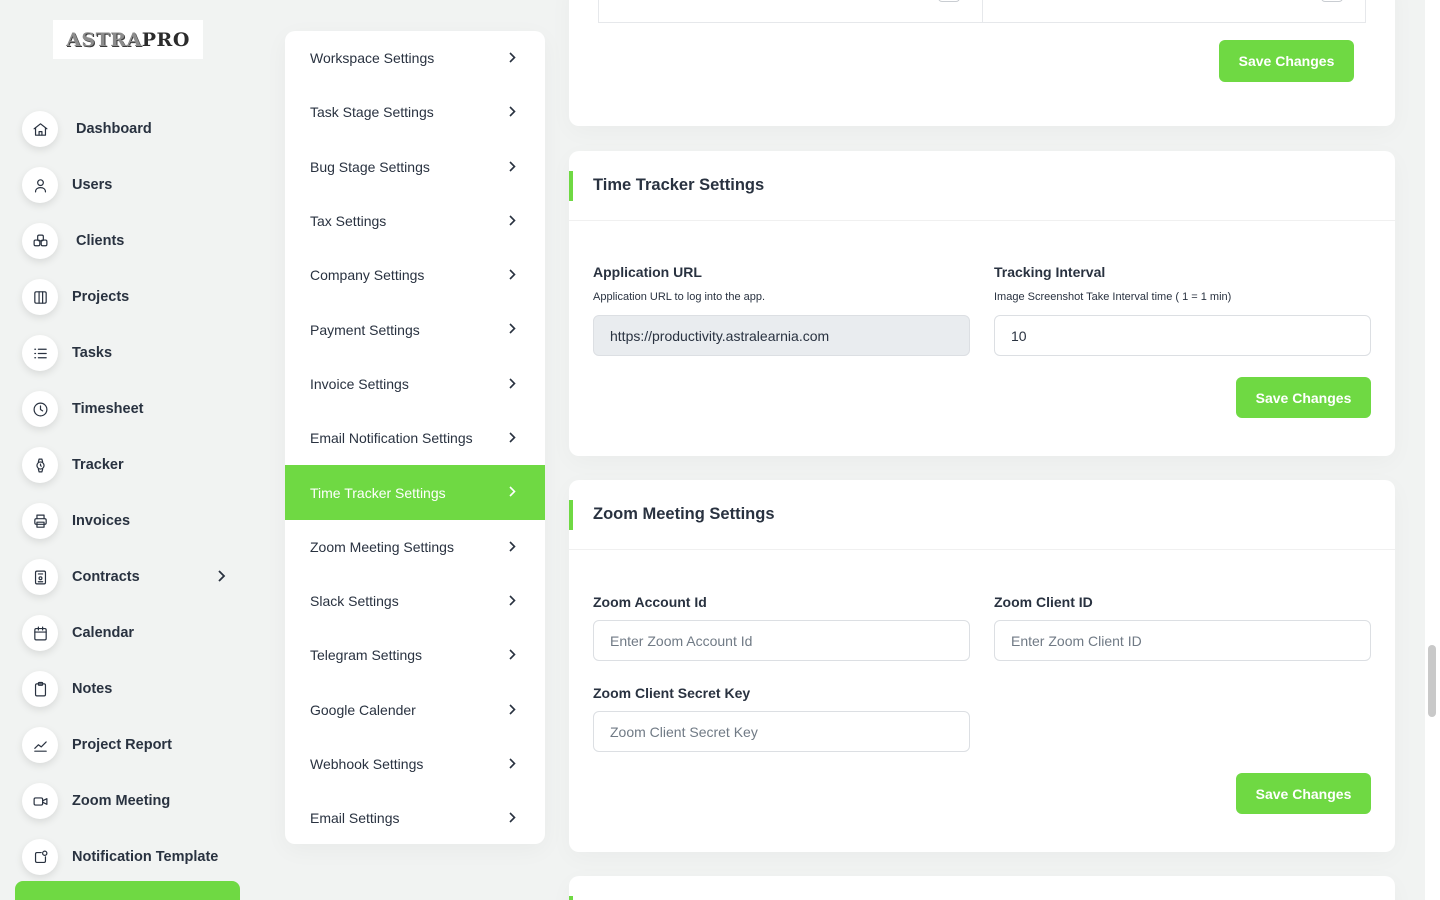 The image size is (1440, 900). I want to click on nav-label: Projects, so click(101, 297).